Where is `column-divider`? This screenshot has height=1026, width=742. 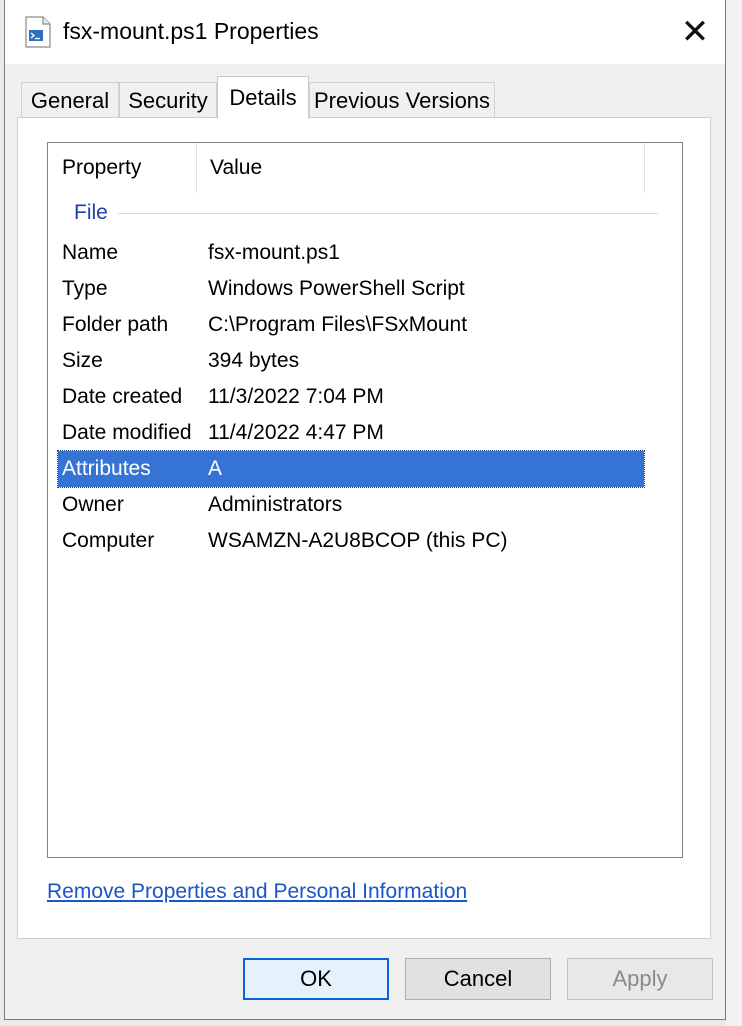 column-divider is located at coordinates (644, 168).